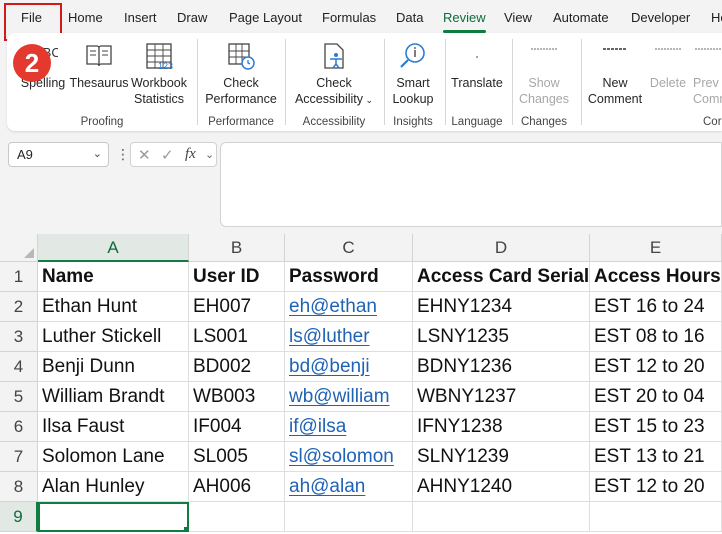  Describe the element at coordinates (477, 66) in the screenshot. I see `translate-button: Translate` at that location.